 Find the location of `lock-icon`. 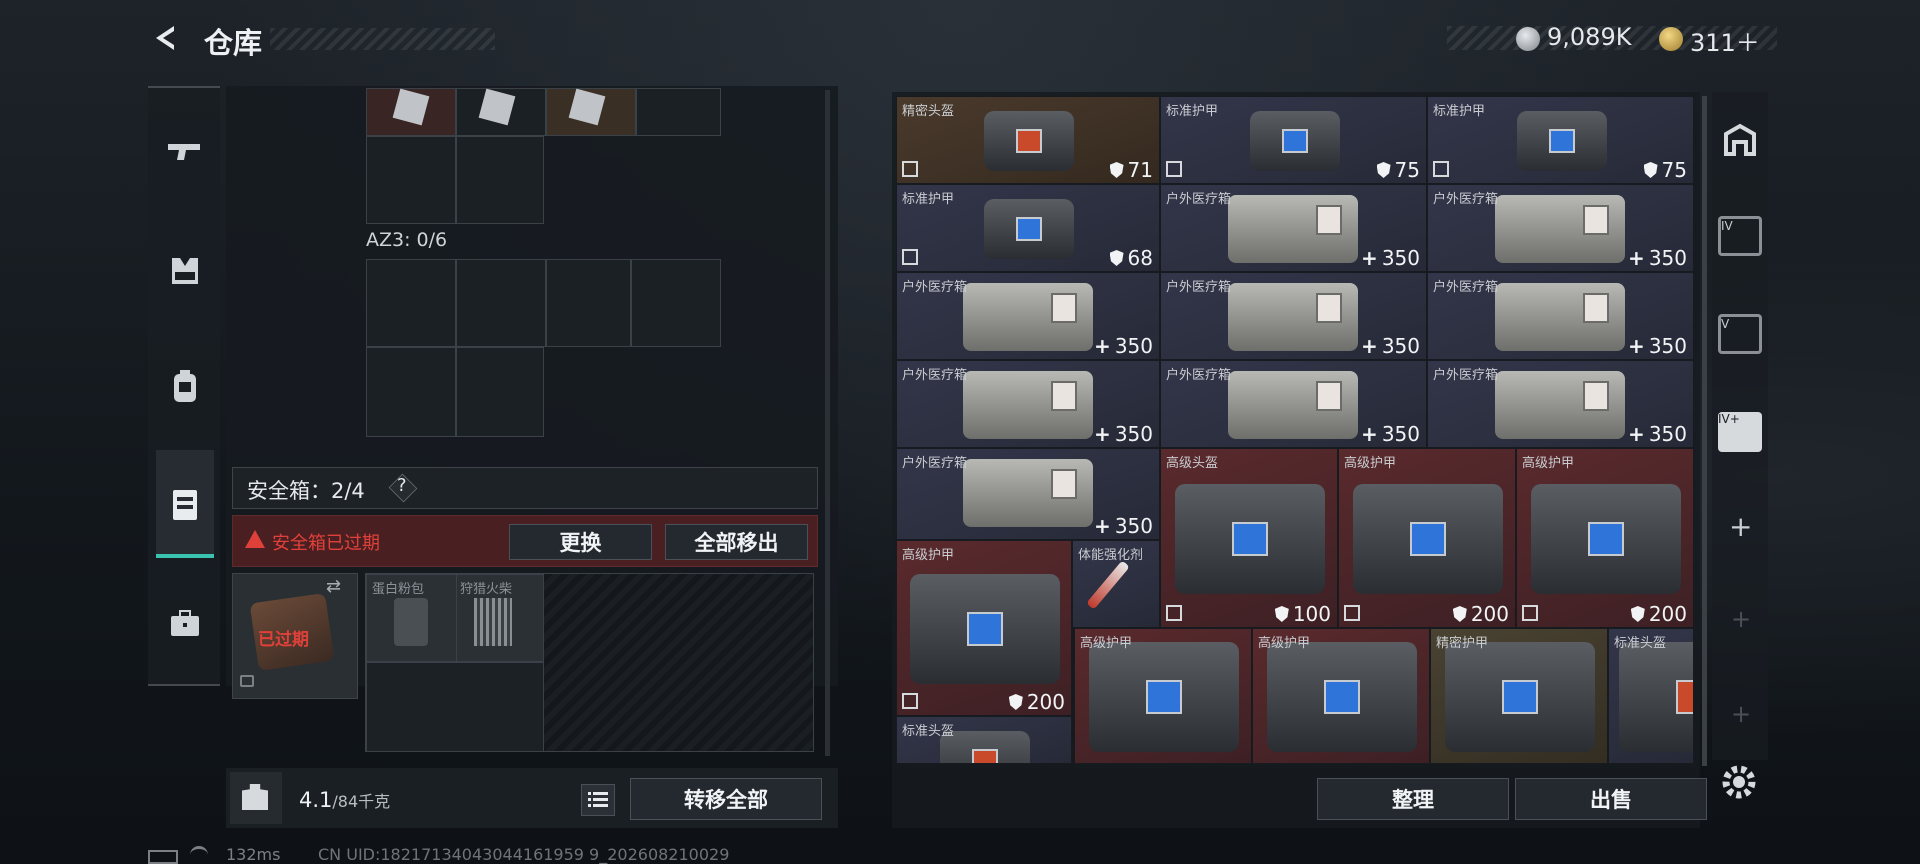

lock-icon is located at coordinates (247, 681).